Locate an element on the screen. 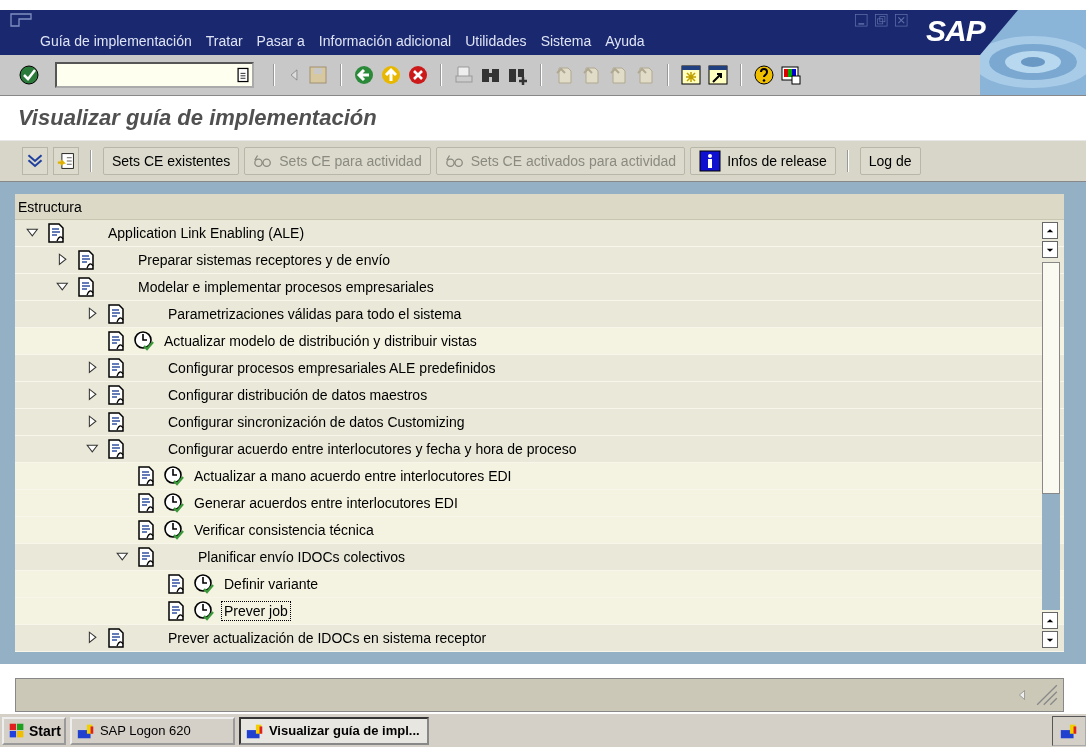  tree-node-label: Configurar distribución de datos maestros is located at coordinates (298, 395).